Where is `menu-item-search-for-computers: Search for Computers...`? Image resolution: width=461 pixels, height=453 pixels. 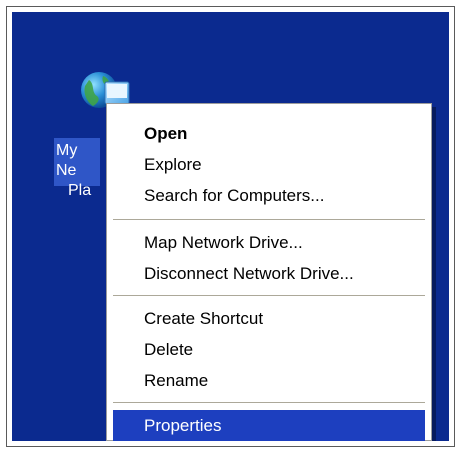
menu-item-search-for-computers: Search for Computers... is located at coordinates (269, 195).